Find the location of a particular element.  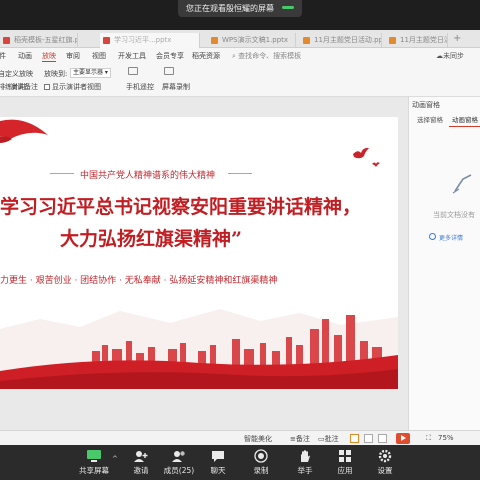

tab-1: 稻壳模板-五星红旗.pdf is located at coordinates (39, 40).